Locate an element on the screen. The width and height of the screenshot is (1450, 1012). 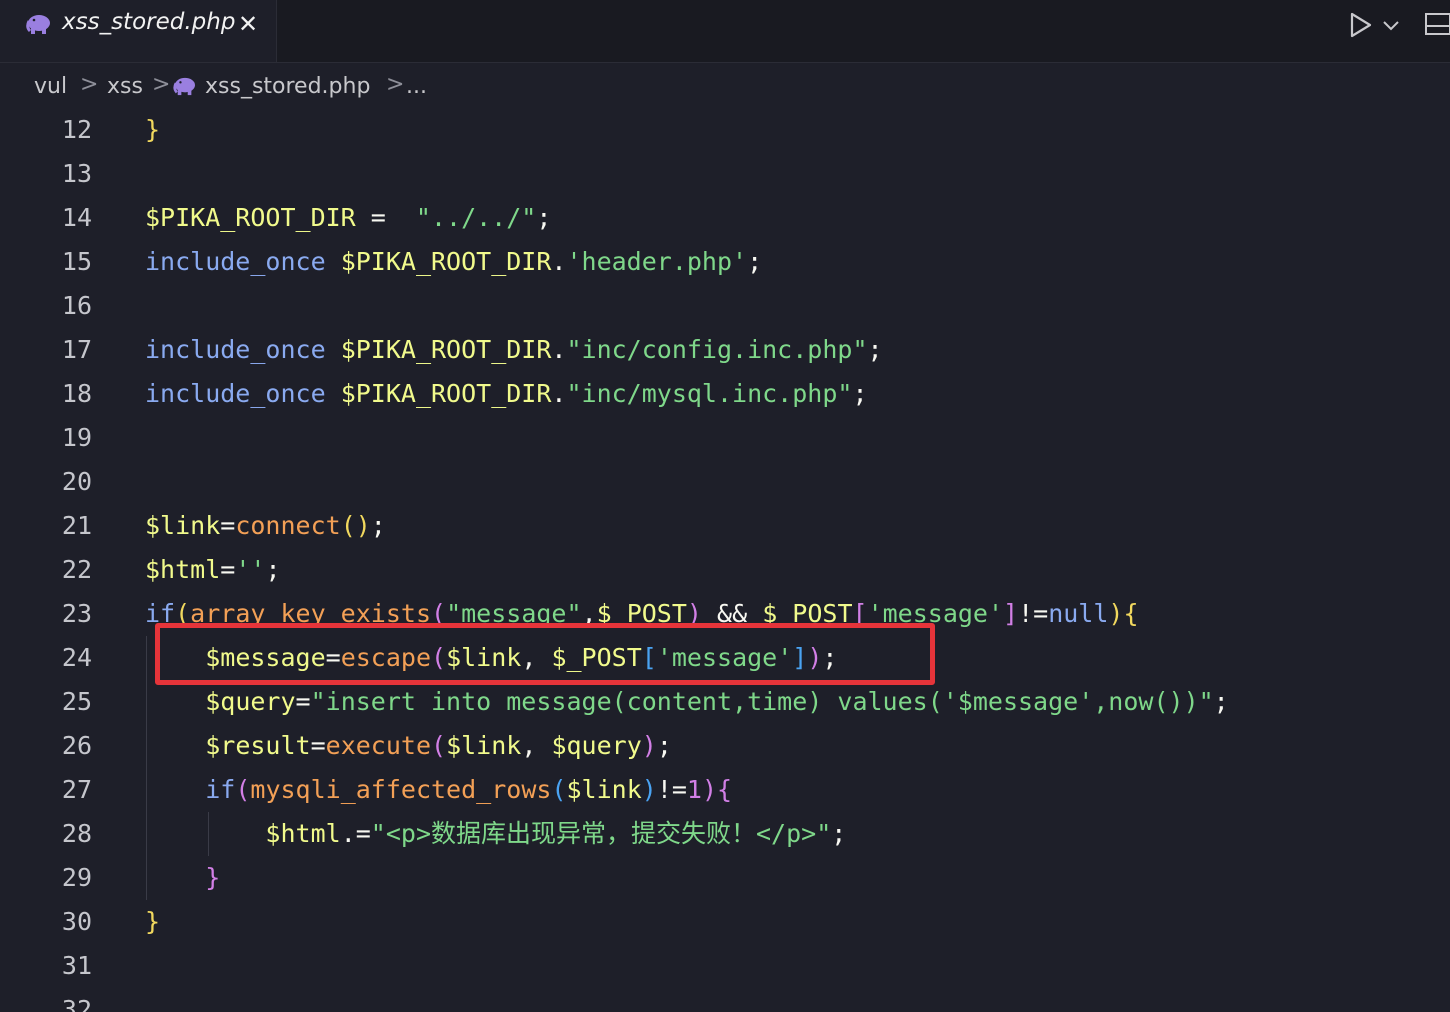
code-token: array_key_exists is located at coordinates (310, 613).